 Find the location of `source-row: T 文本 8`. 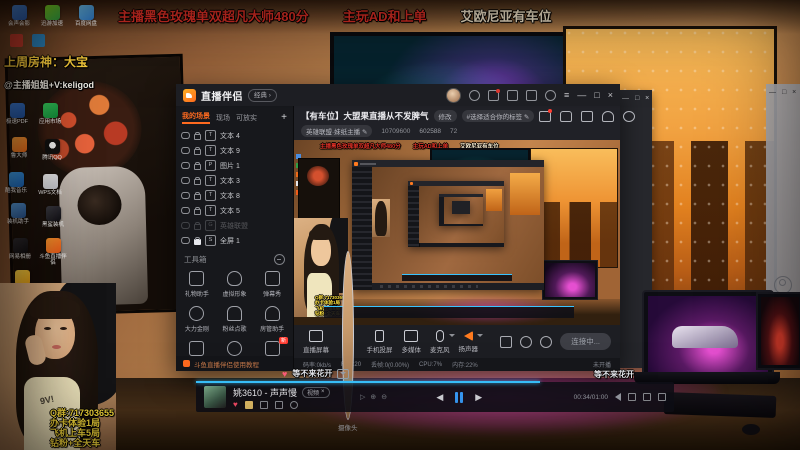

source-row: T 文本 8 is located at coordinates (234, 195).